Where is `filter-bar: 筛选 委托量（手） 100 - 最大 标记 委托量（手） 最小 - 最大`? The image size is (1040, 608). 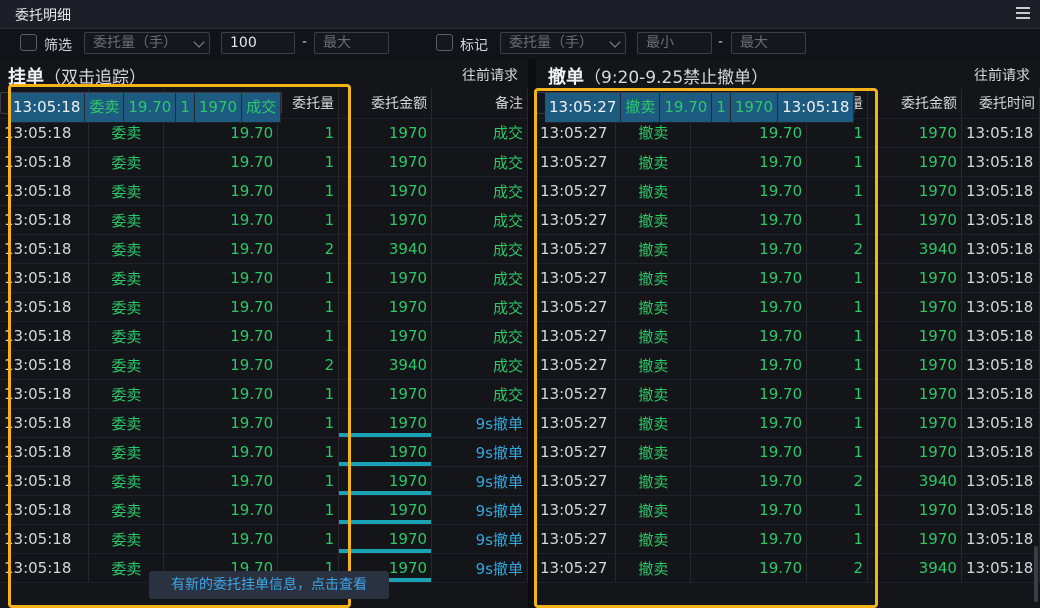
filter-bar: 筛选 委托量（手） 100 - 最大 标记 委托量（手） 最小 - 最大 is located at coordinates (520, 44).